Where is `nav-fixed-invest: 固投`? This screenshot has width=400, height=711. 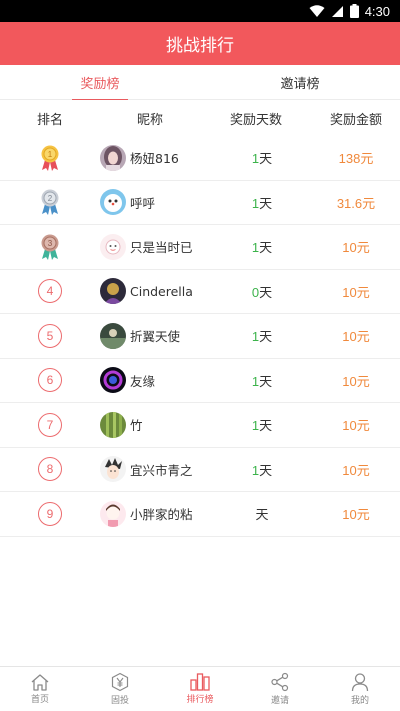
nav-fixed-invest: 固投 is located at coordinates (120, 689).